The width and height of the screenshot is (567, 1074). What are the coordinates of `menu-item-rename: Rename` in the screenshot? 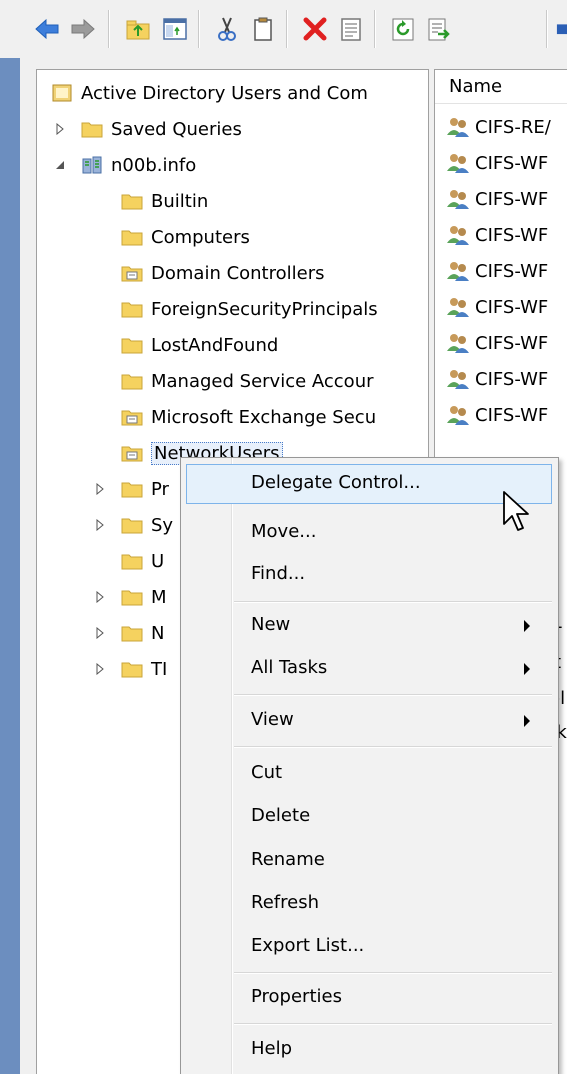 It's located at (369, 861).